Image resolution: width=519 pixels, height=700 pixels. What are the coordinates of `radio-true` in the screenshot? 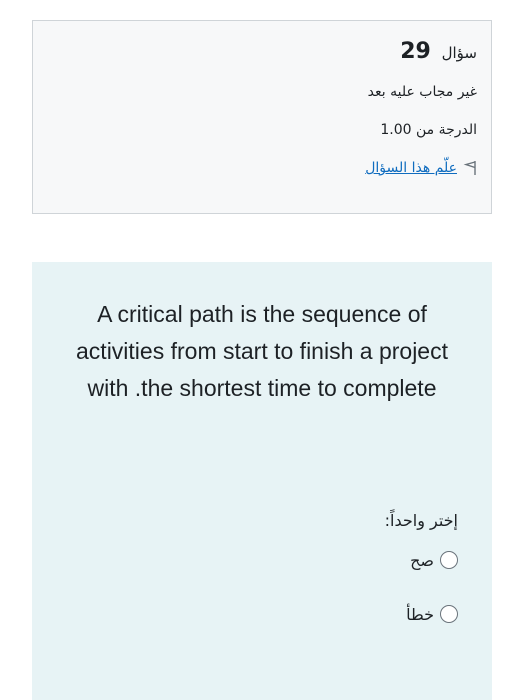 It's located at (449, 560).